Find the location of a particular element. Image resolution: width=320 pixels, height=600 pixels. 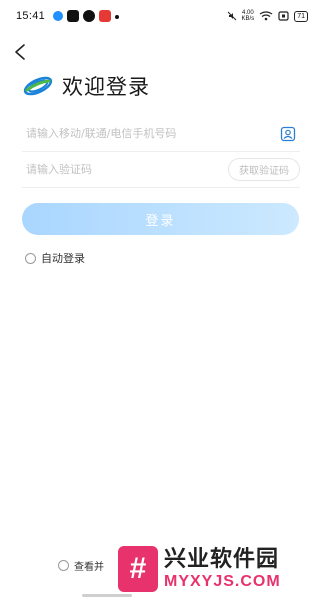

watermark-text: 兴业软件园 MYXYJS.COM is located at coordinates (222, 569).